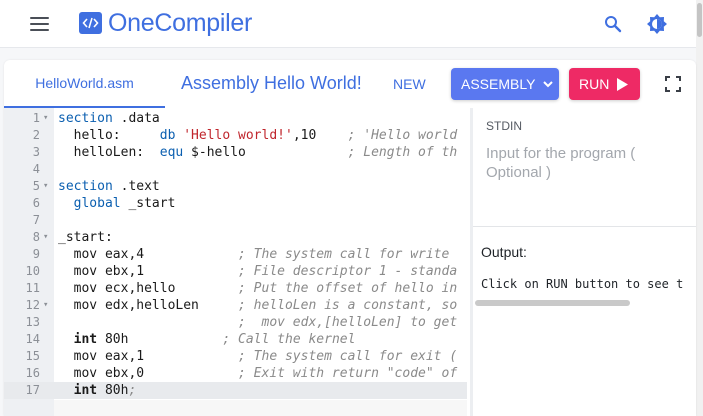 Image resolution: width=703 pixels, height=416 pixels. I want to click on output-label: Output:, so click(504, 252).